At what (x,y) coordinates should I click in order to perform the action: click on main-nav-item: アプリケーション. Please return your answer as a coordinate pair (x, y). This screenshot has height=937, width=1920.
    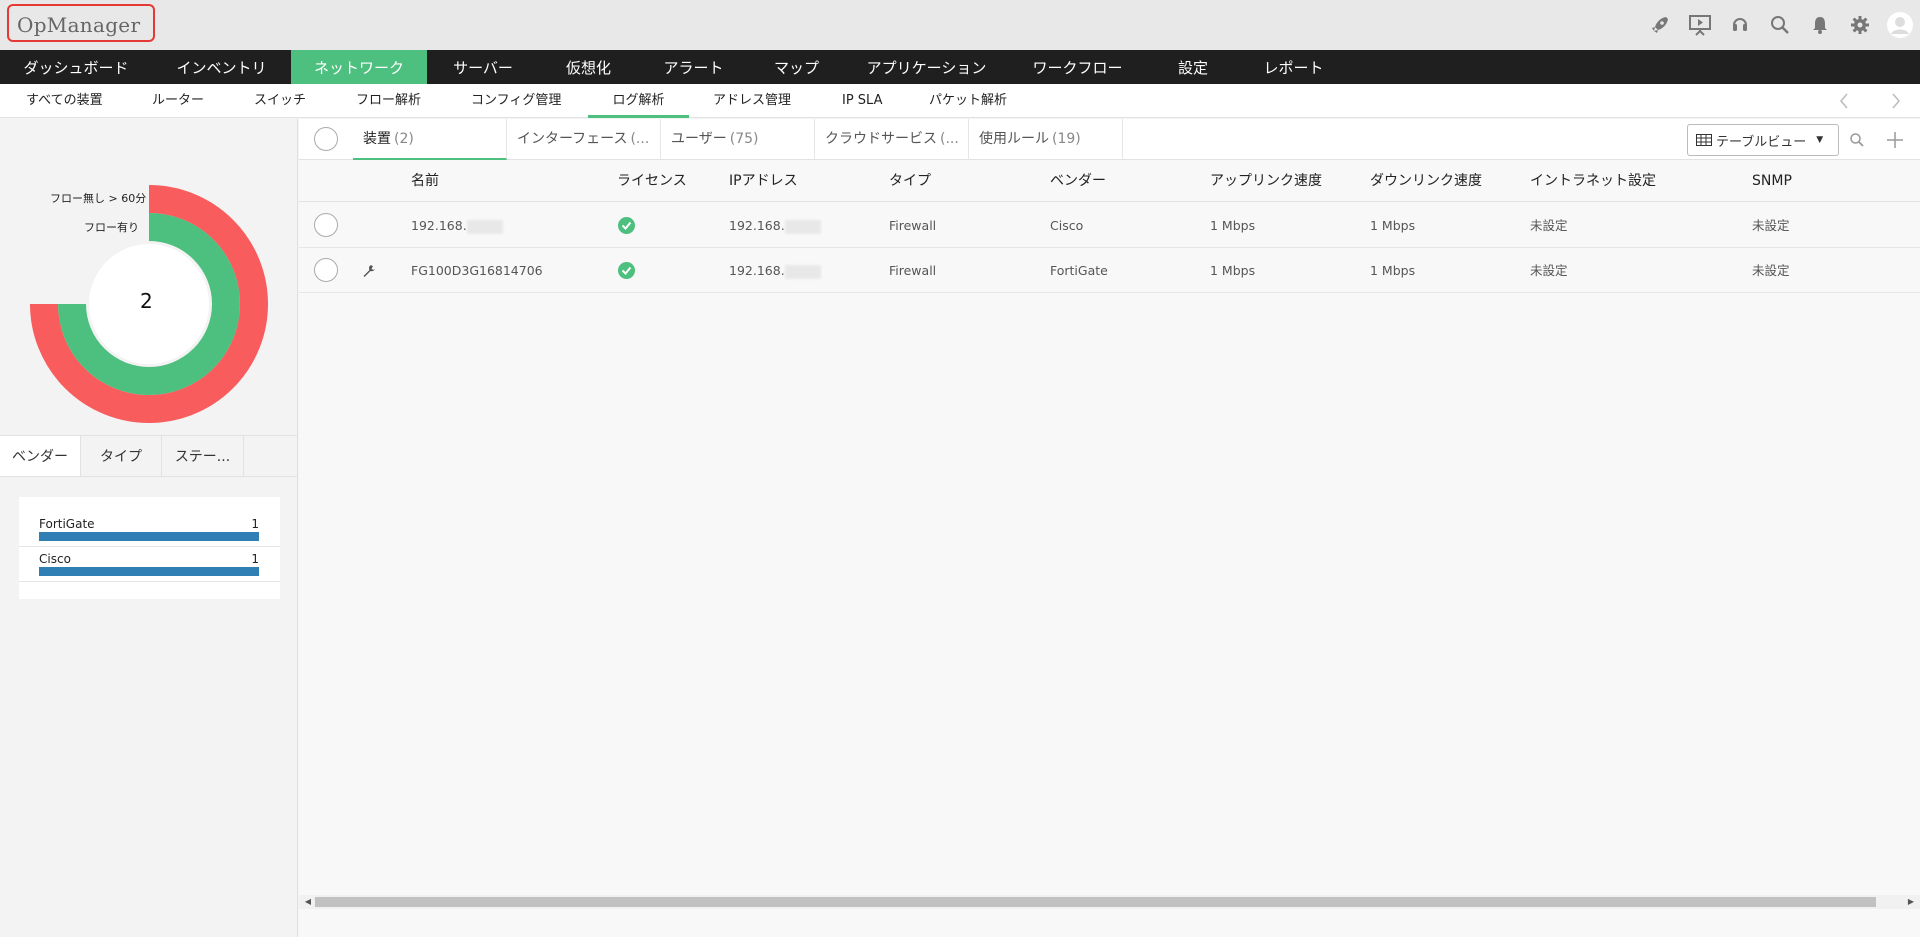
    Looking at the image, I should click on (926, 67).